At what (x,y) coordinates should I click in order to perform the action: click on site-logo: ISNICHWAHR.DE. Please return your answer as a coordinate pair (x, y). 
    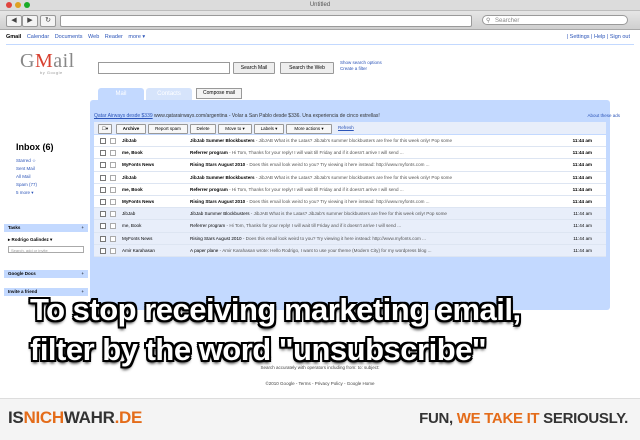
    Looking at the image, I should click on (75, 418).